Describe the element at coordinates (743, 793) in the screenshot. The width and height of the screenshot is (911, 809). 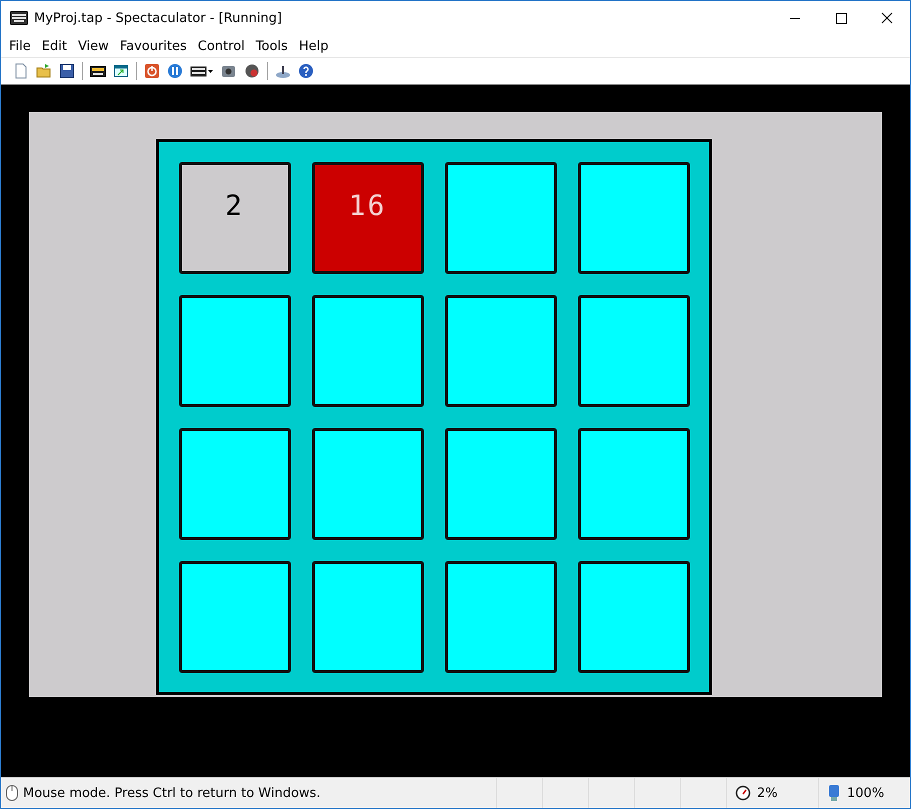
I see `gauge-icon` at that location.